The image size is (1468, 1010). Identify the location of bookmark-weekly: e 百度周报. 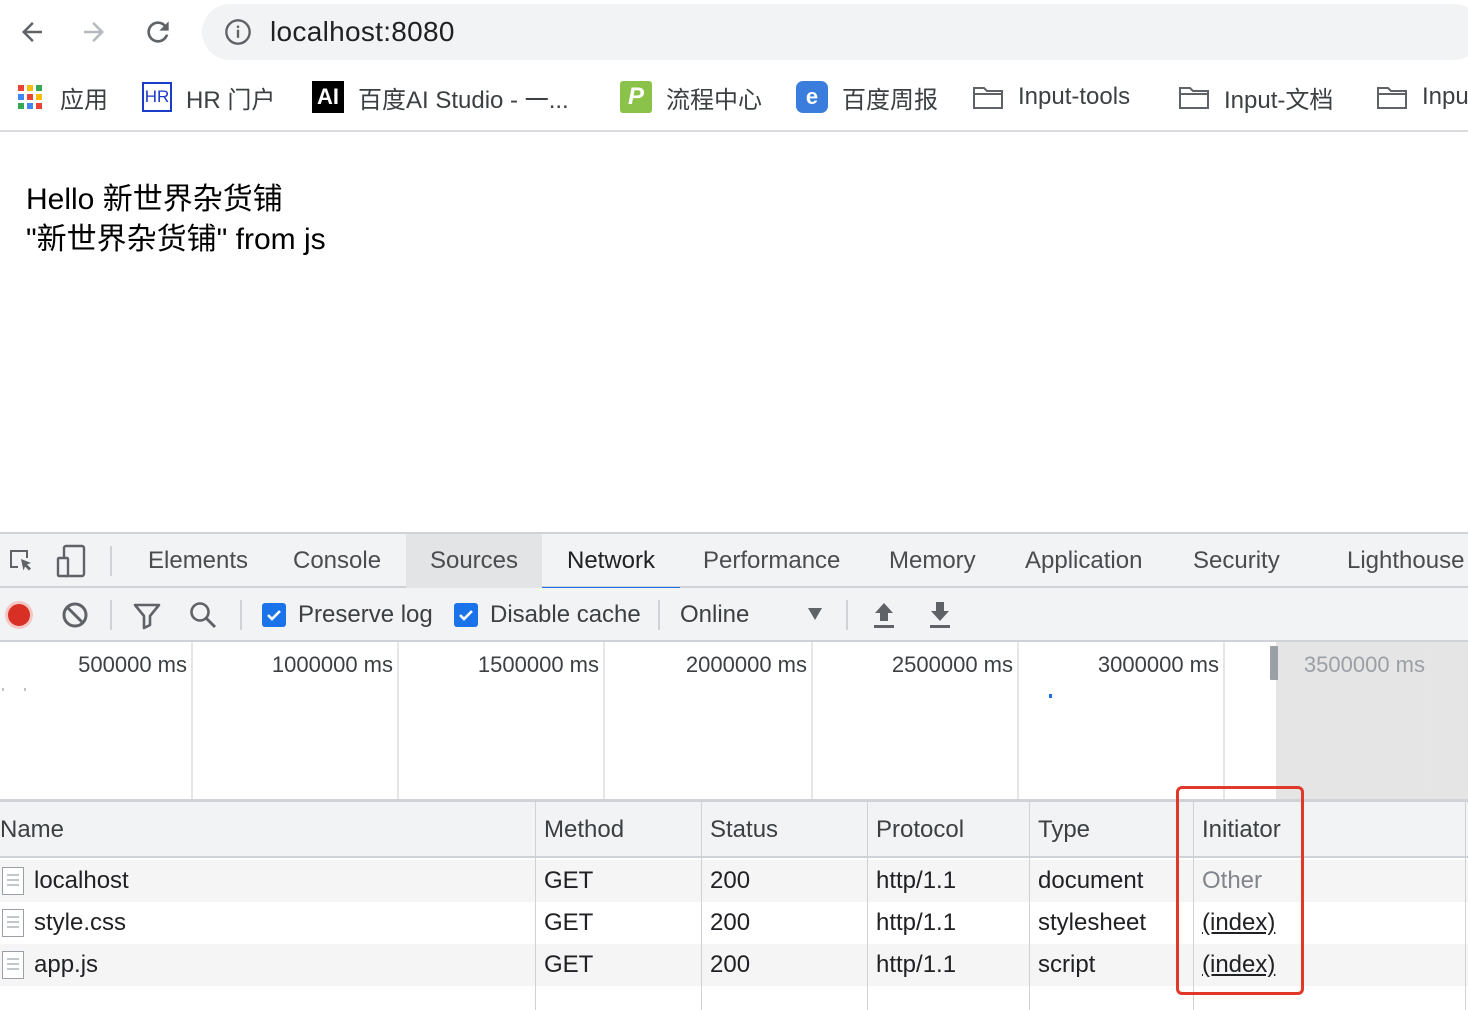
(867, 97).